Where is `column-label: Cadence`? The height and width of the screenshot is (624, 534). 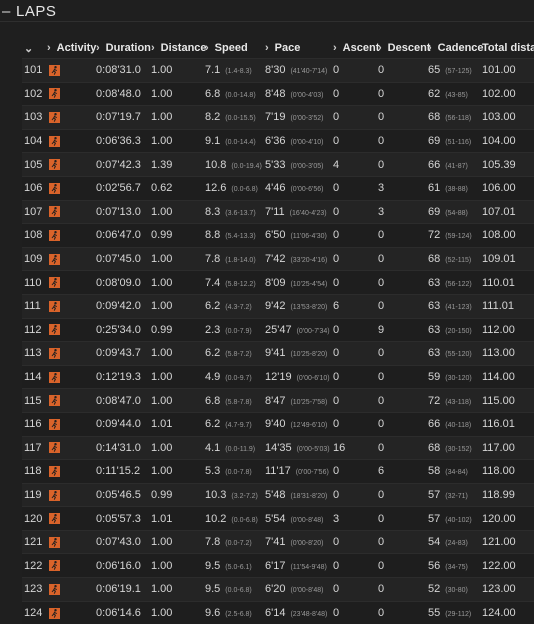 column-label: Cadence is located at coordinates (461, 48).